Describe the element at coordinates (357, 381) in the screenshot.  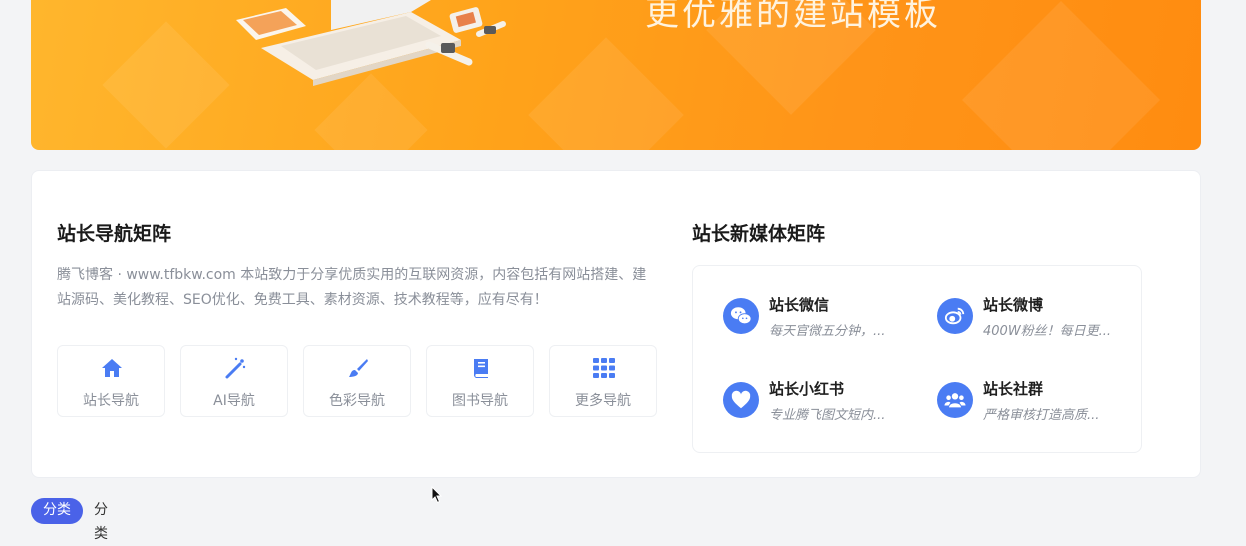
I see `nav-card-color: 色彩导航` at that location.